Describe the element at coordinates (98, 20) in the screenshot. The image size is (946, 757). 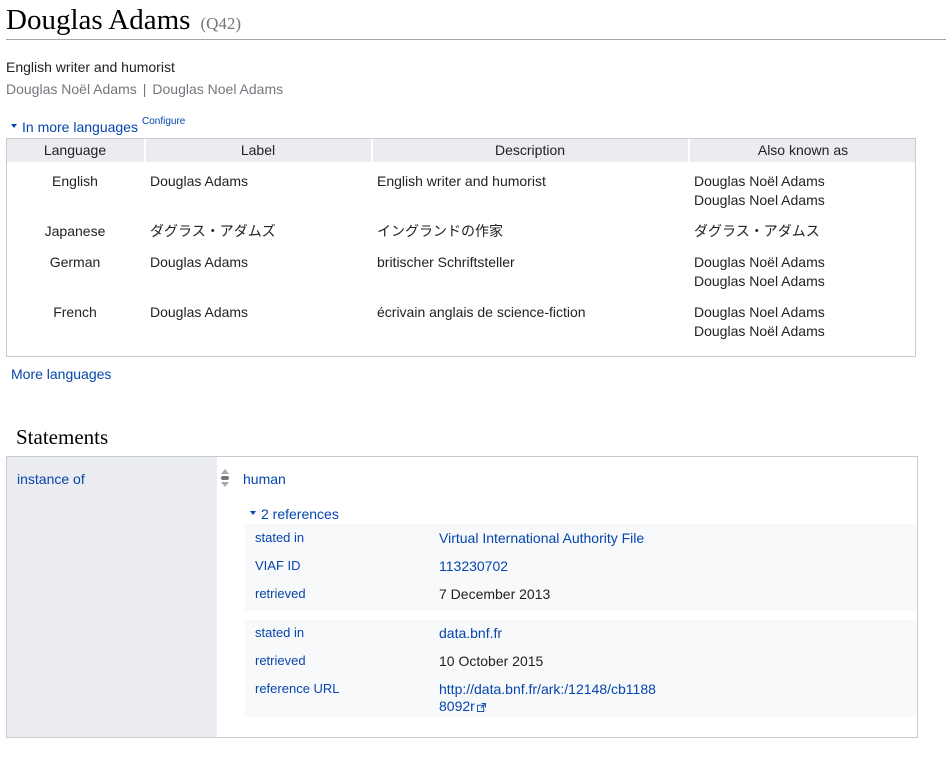
I see `entity-label: Douglas Adams` at that location.